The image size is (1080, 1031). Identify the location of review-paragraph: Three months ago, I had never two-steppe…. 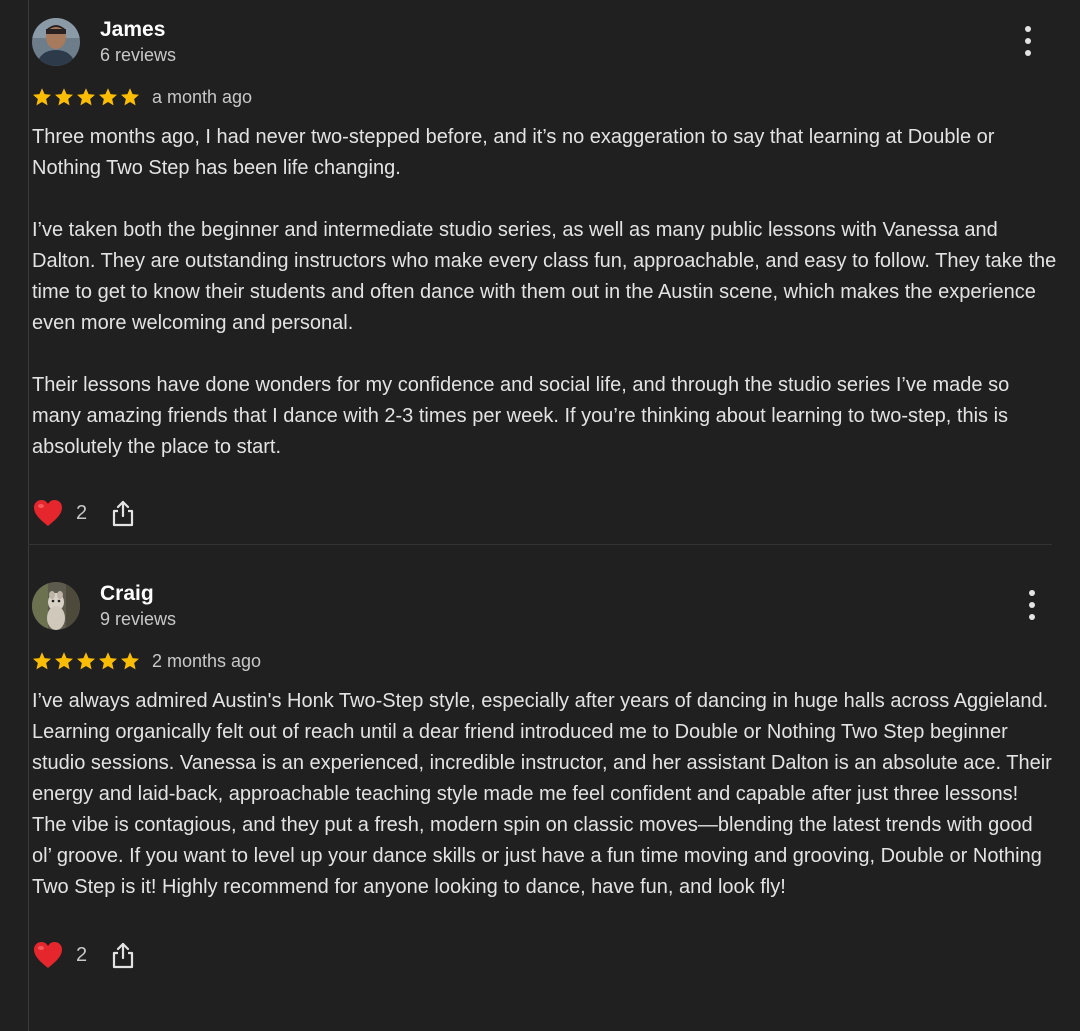
(513, 152).